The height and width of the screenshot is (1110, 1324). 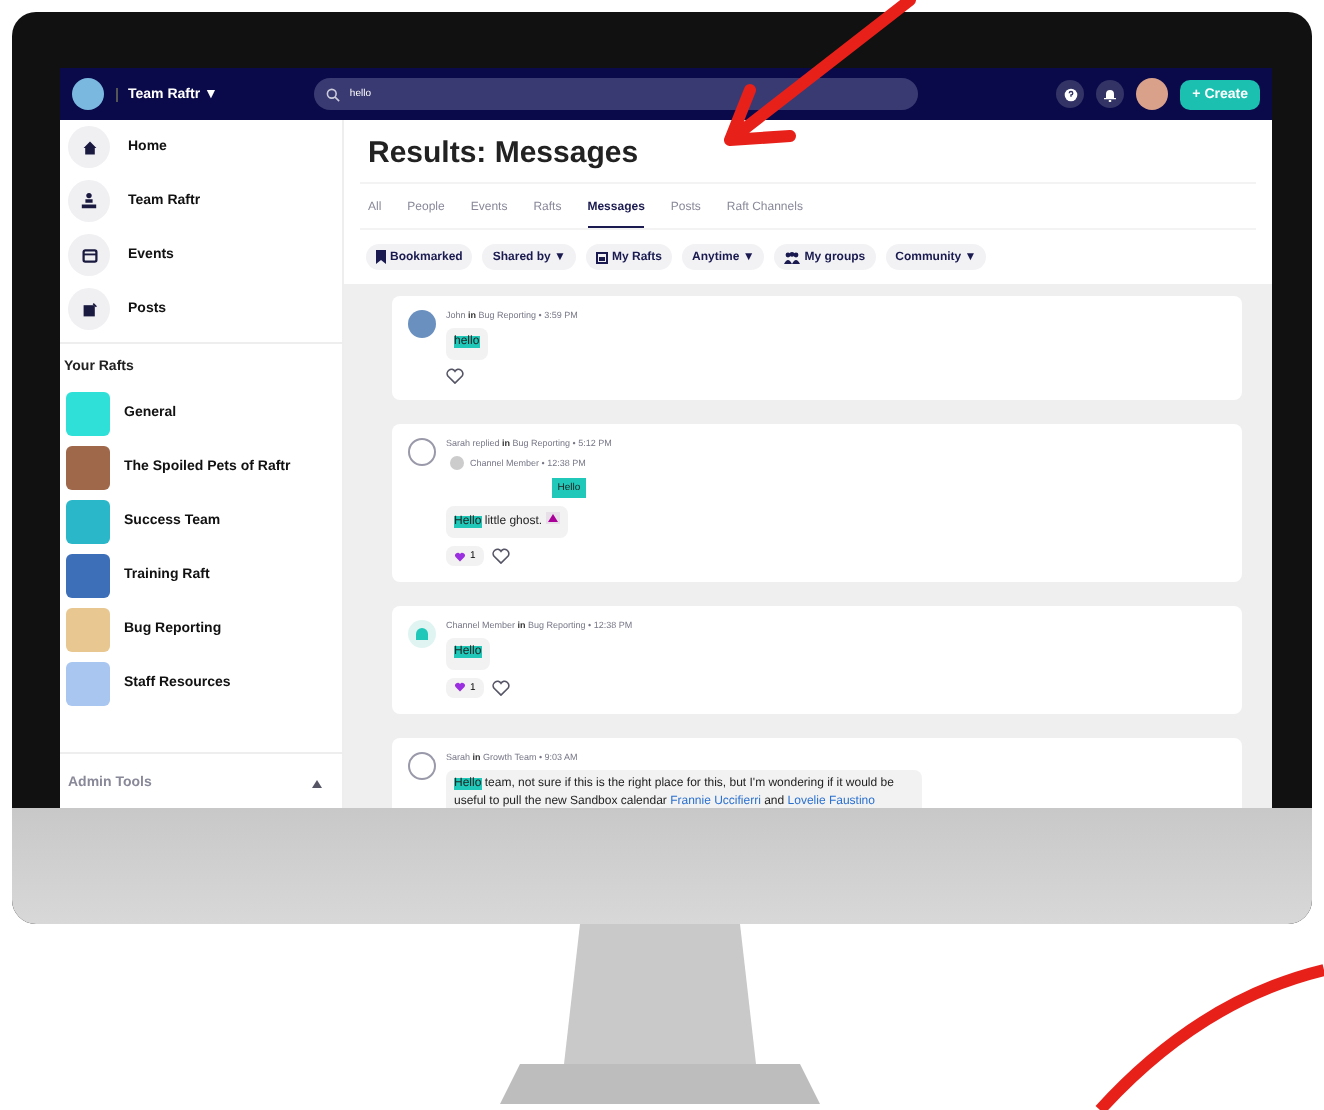 I want to click on page-title: Results: Messages, so click(x=504, y=153).